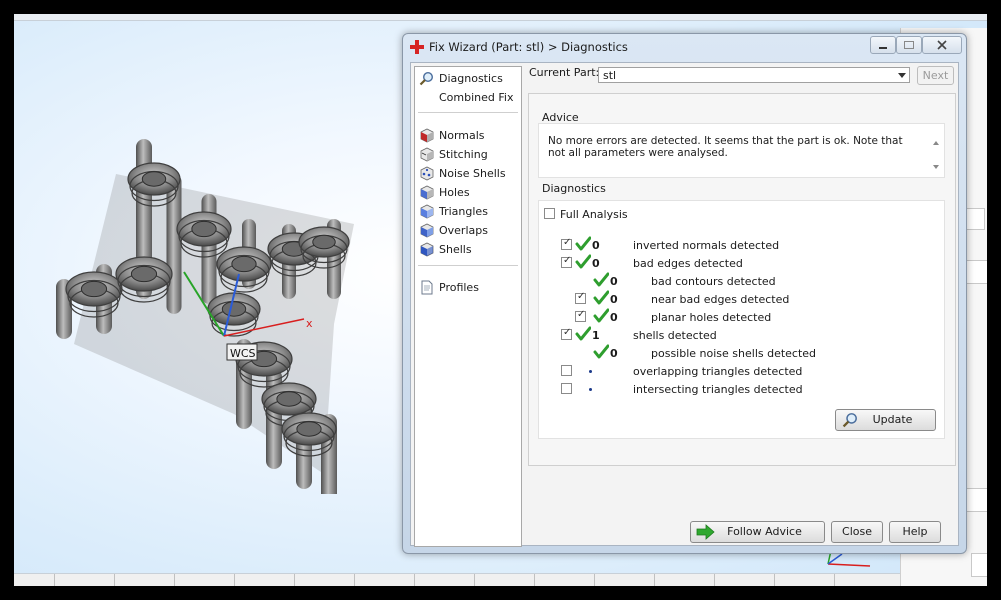 The width and height of the screenshot is (1001, 600). Describe the element at coordinates (574, 188) in the screenshot. I see `diagnostics-group-label: Diagnostics` at that location.